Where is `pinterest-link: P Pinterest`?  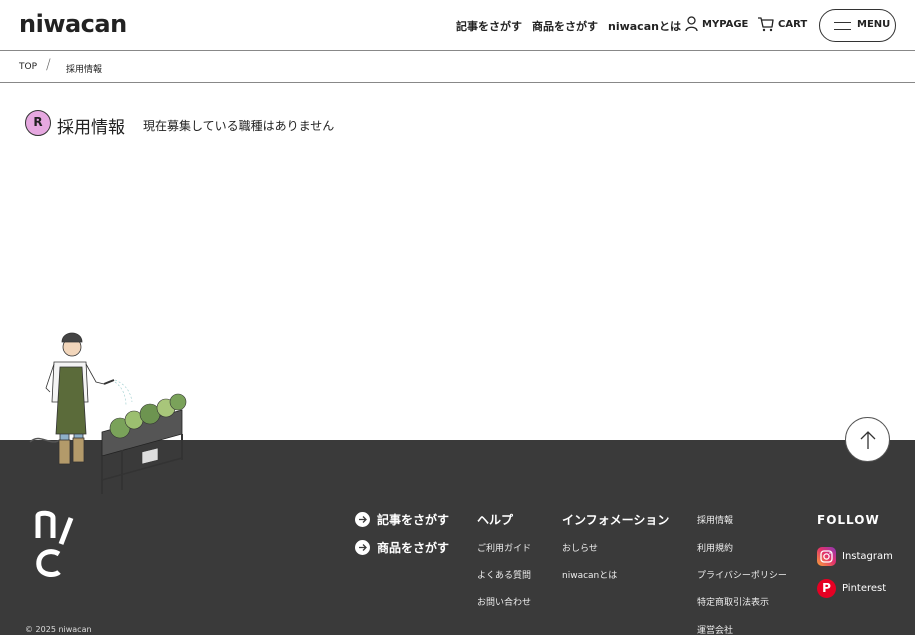
pinterest-link: P Pinterest is located at coordinates (851, 588).